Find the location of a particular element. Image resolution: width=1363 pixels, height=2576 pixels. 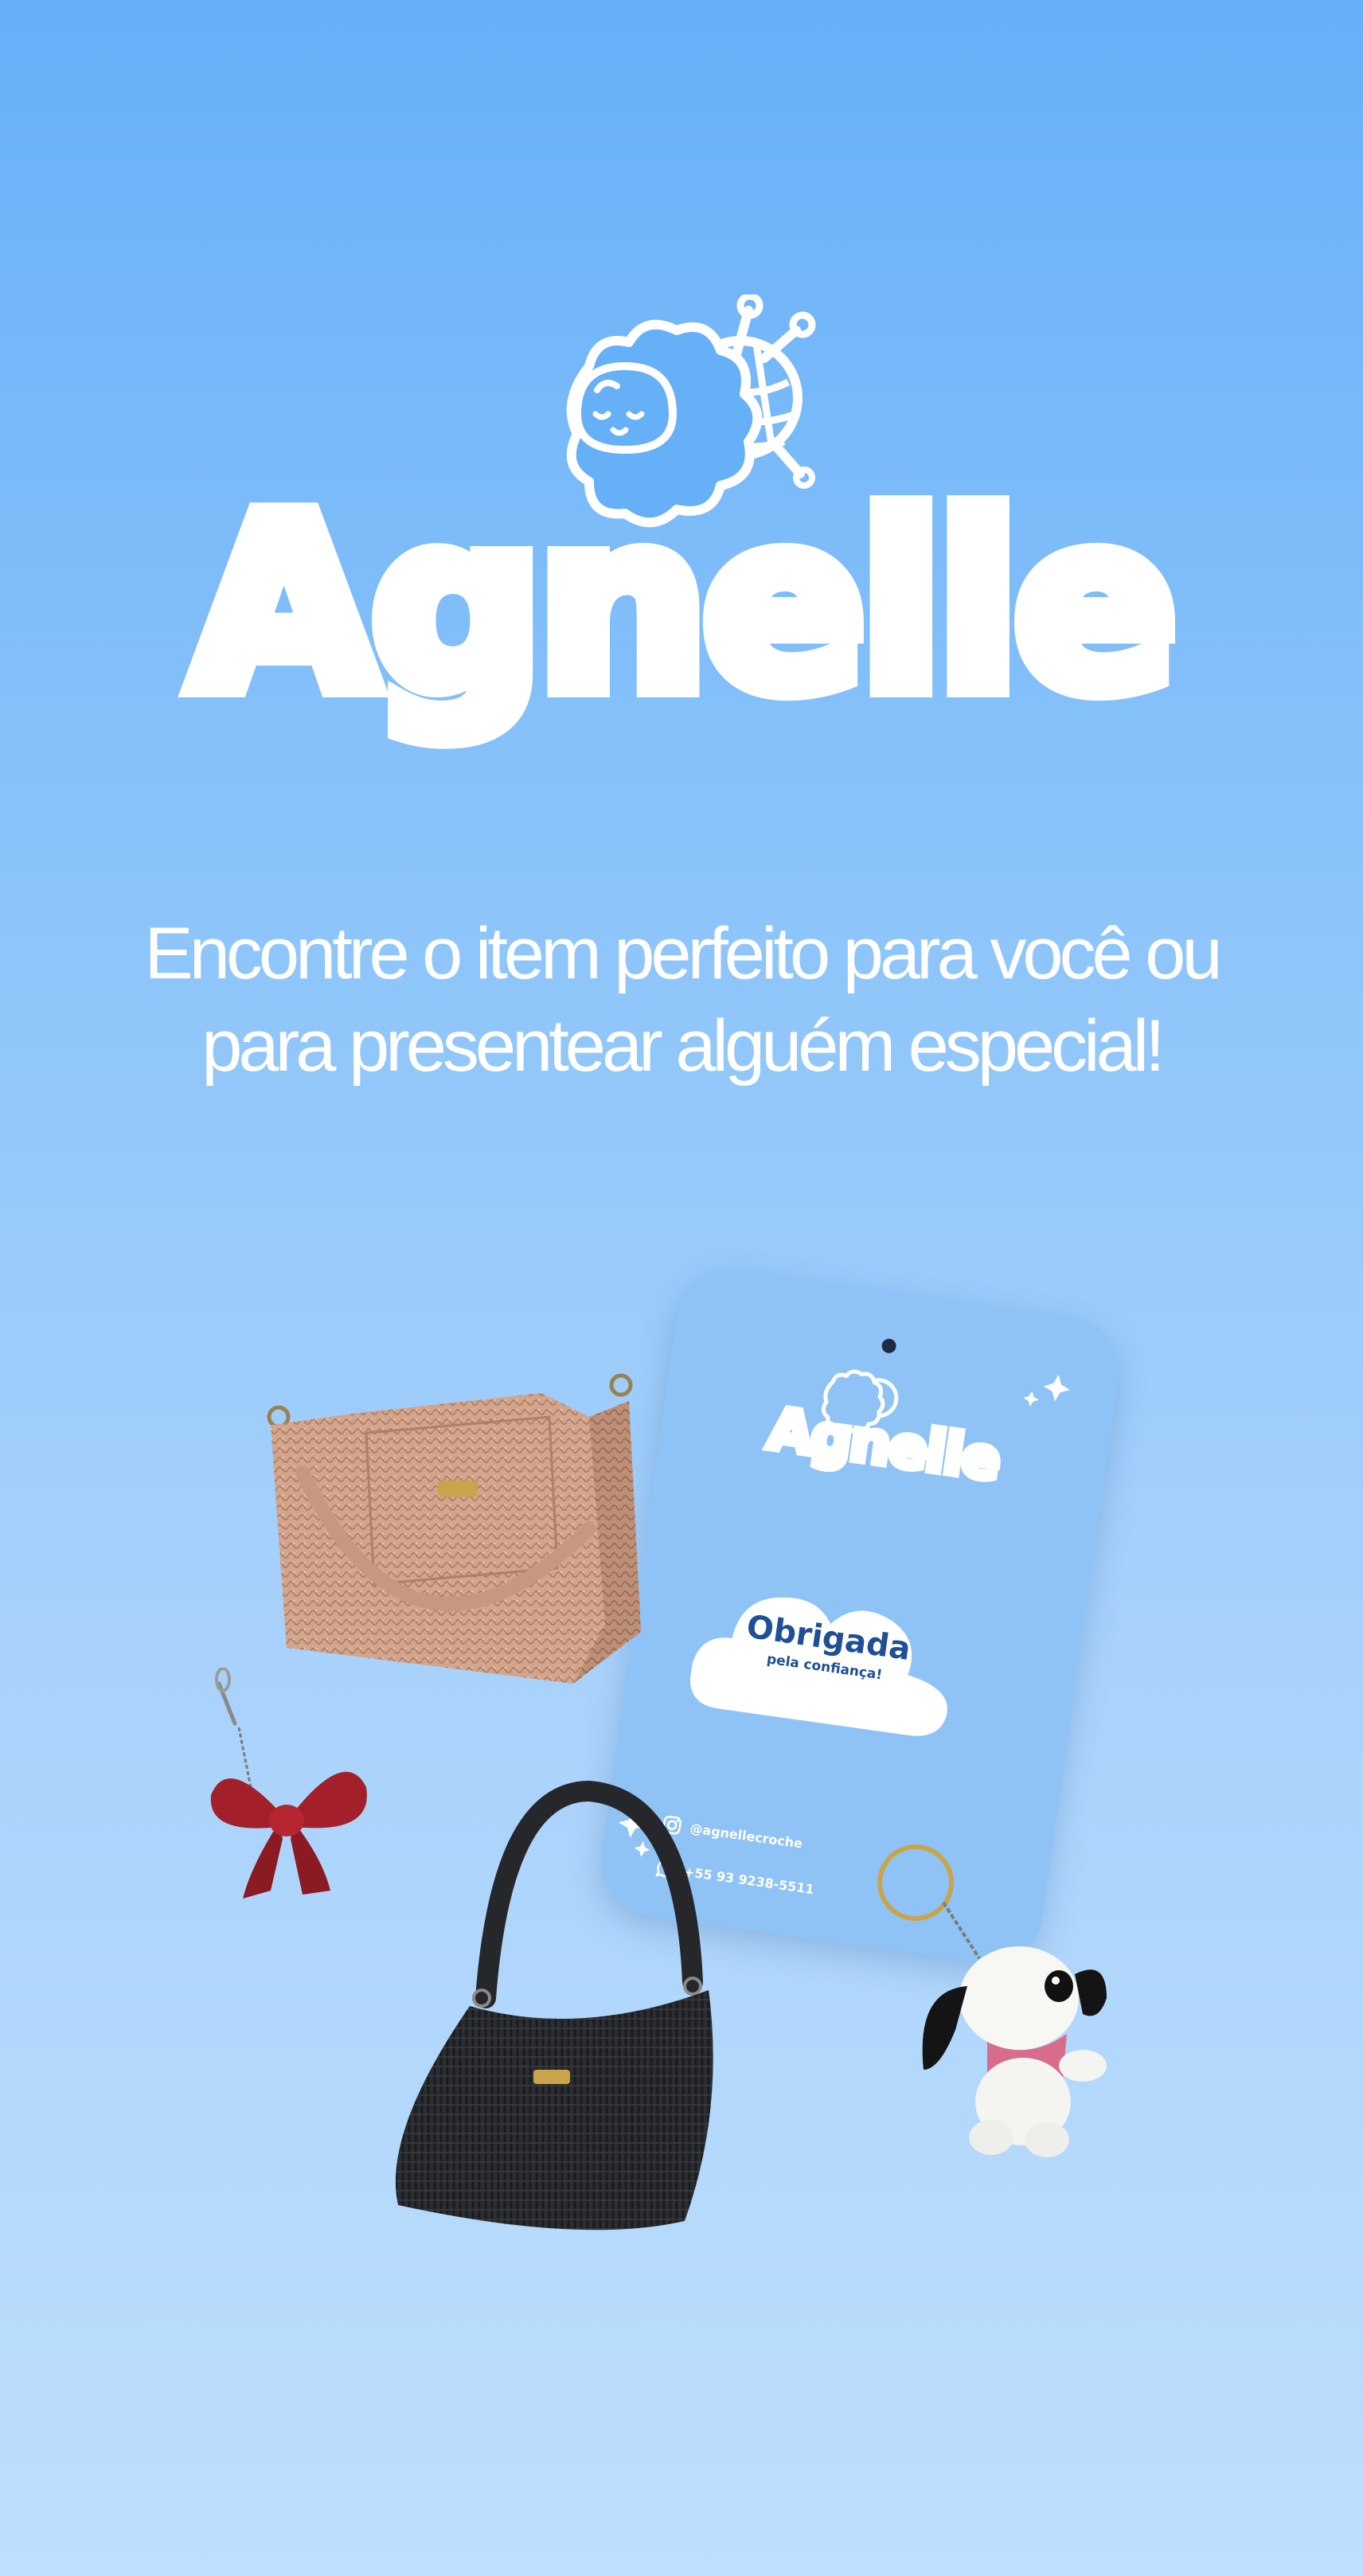

beige-crochet-bag-image is located at coordinates (454, 1528).